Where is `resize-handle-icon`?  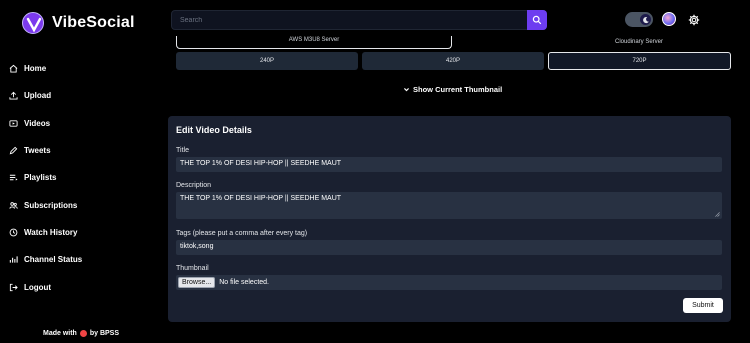
resize-handle-icon is located at coordinates (717, 214).